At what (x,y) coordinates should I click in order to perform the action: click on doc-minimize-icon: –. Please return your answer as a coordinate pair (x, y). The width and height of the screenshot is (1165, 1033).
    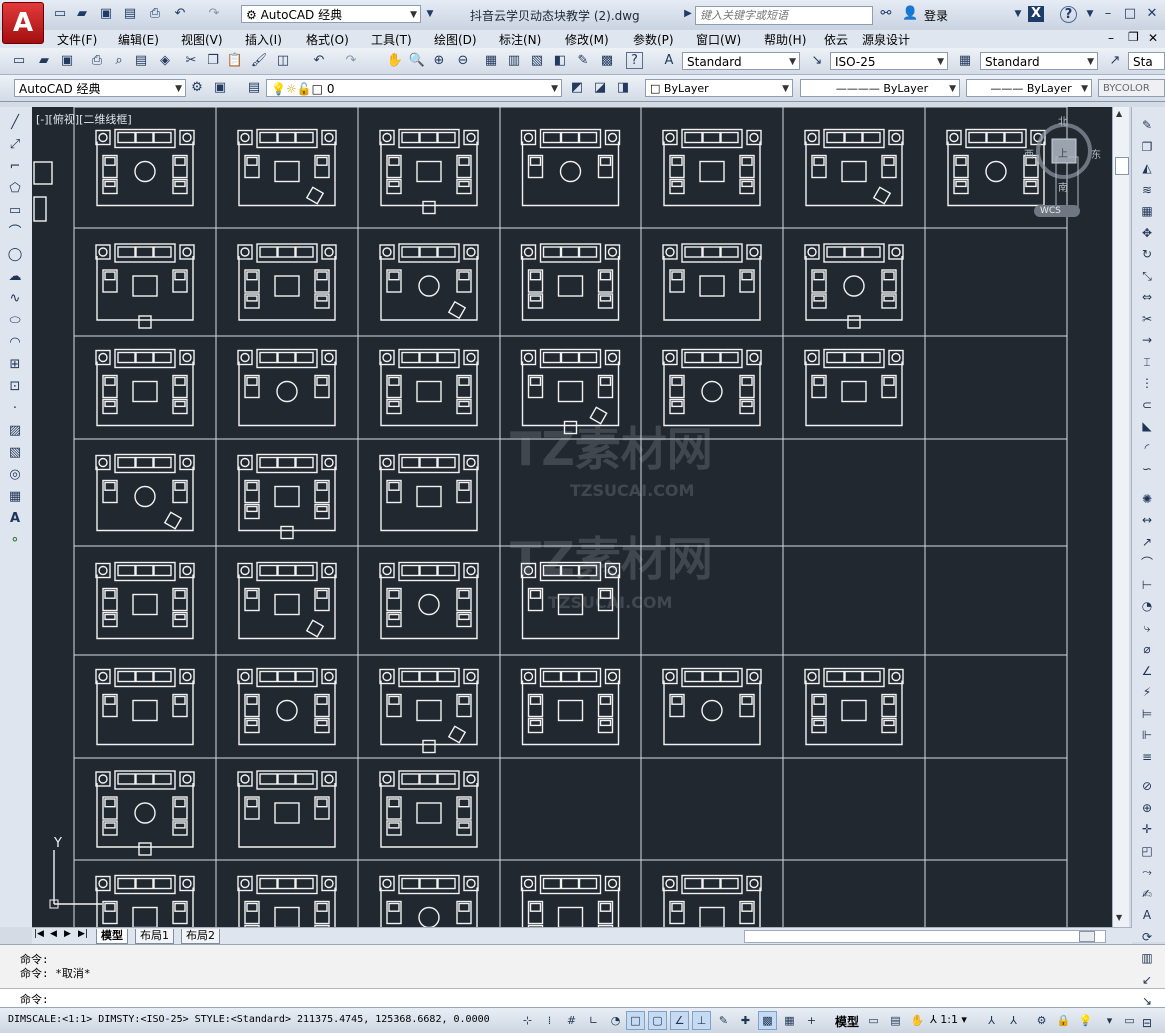
    Looking at the image, I should click on (1111, 38).